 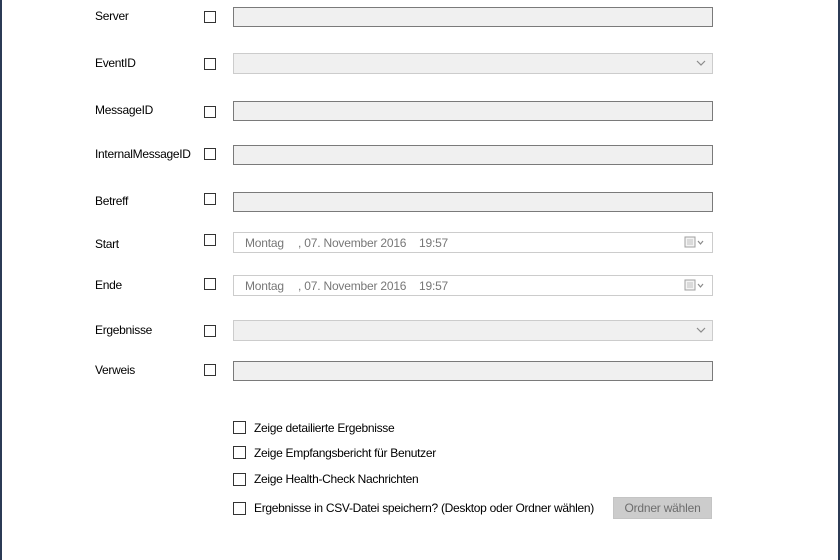 What do you see at coordinates (324, 428) in the screenshot?
I see `detailed-results-label: Zeige detailierte Ergebnisse` at bounding box center [324, 428].